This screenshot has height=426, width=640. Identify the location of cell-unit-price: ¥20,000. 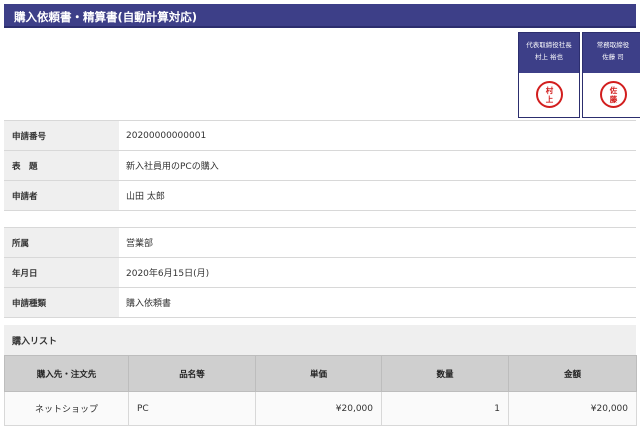
(318, 408).